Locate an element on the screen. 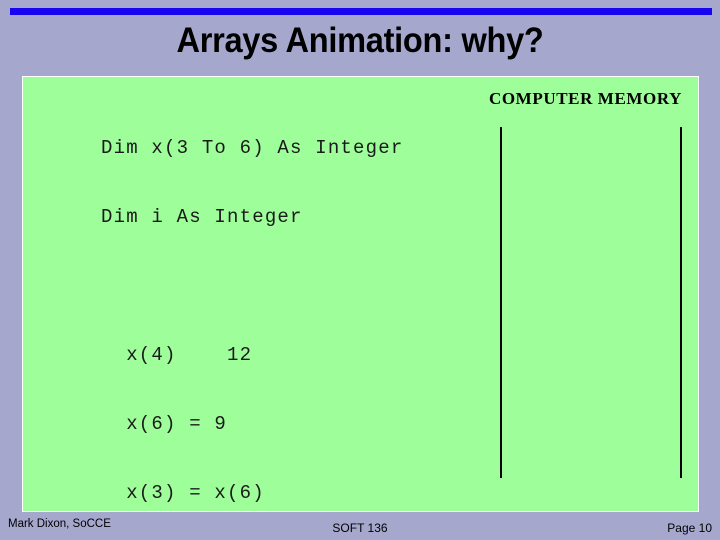 This screenshot has height=540, width=720. computer-memory-title: COMPUTER MEMORY is located at coordinates (585, 98).